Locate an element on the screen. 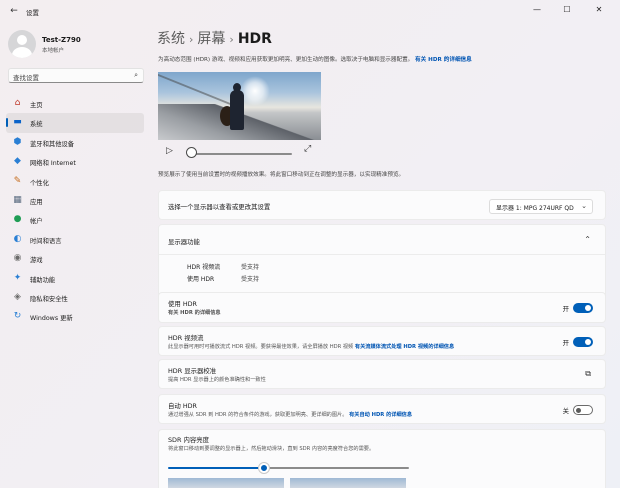 The width and height of the screenshot is (620, 488). use-hdr-card: 使用 HDR 有关 HDR 的详细信息 开 is located at coordinates (382, 307).